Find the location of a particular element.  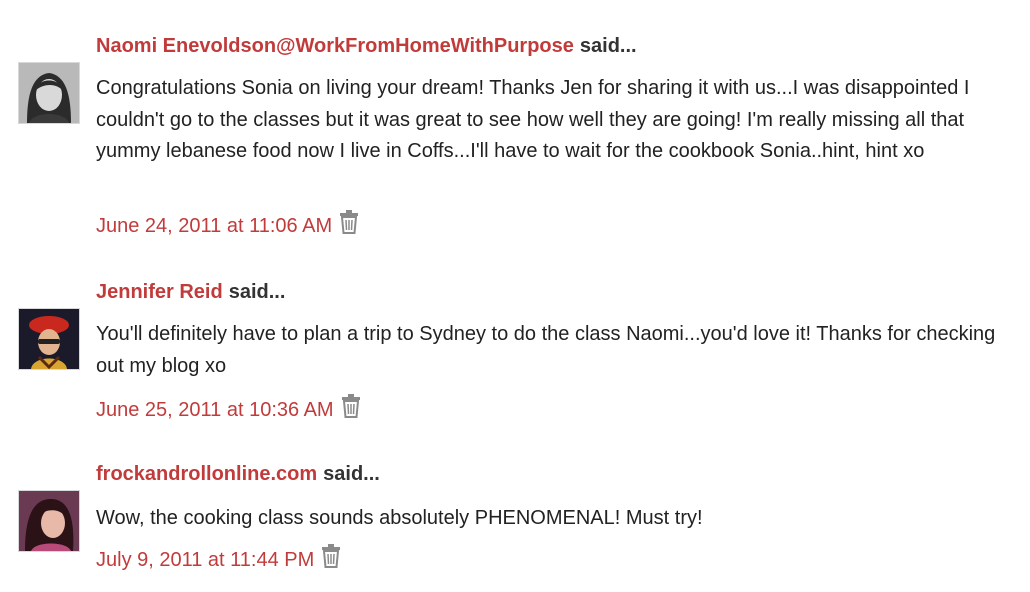

avatar-photo-woman-red-beret is located at coordinates (49, 339).